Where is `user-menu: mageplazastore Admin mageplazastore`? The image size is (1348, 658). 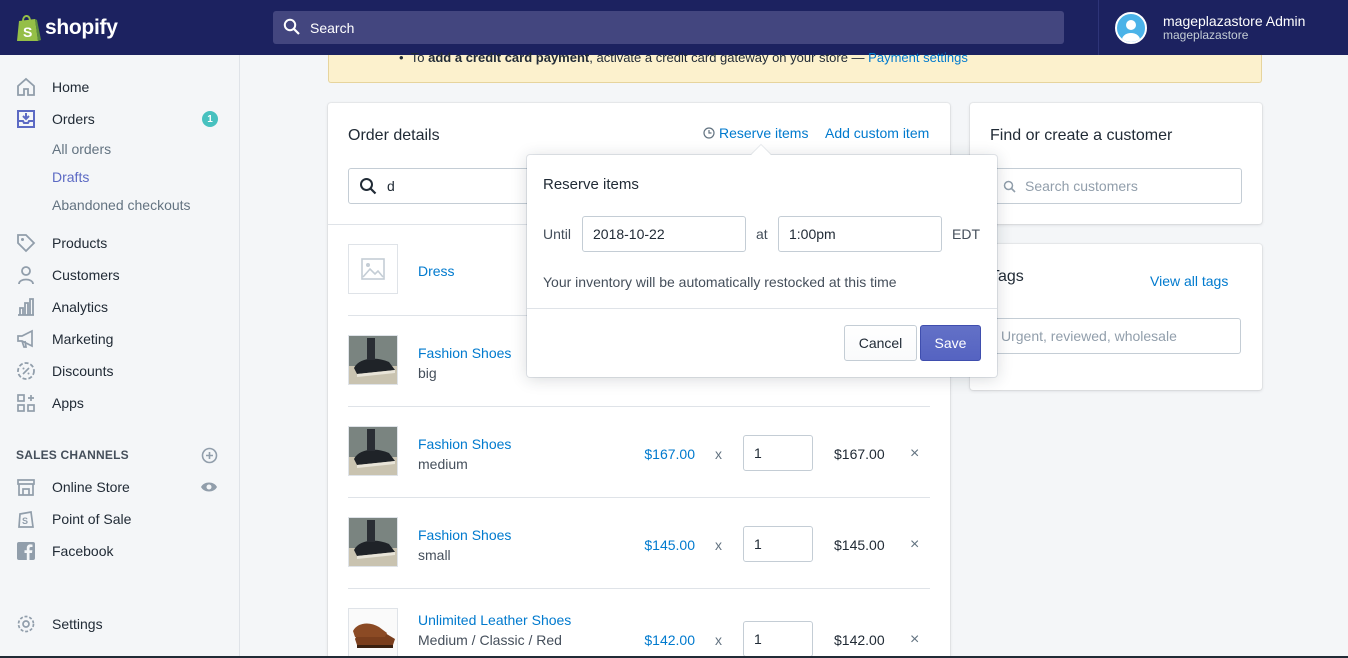
user-menu: mageplazastore Admin mageplazastore is located at coordinates (1223, 27).